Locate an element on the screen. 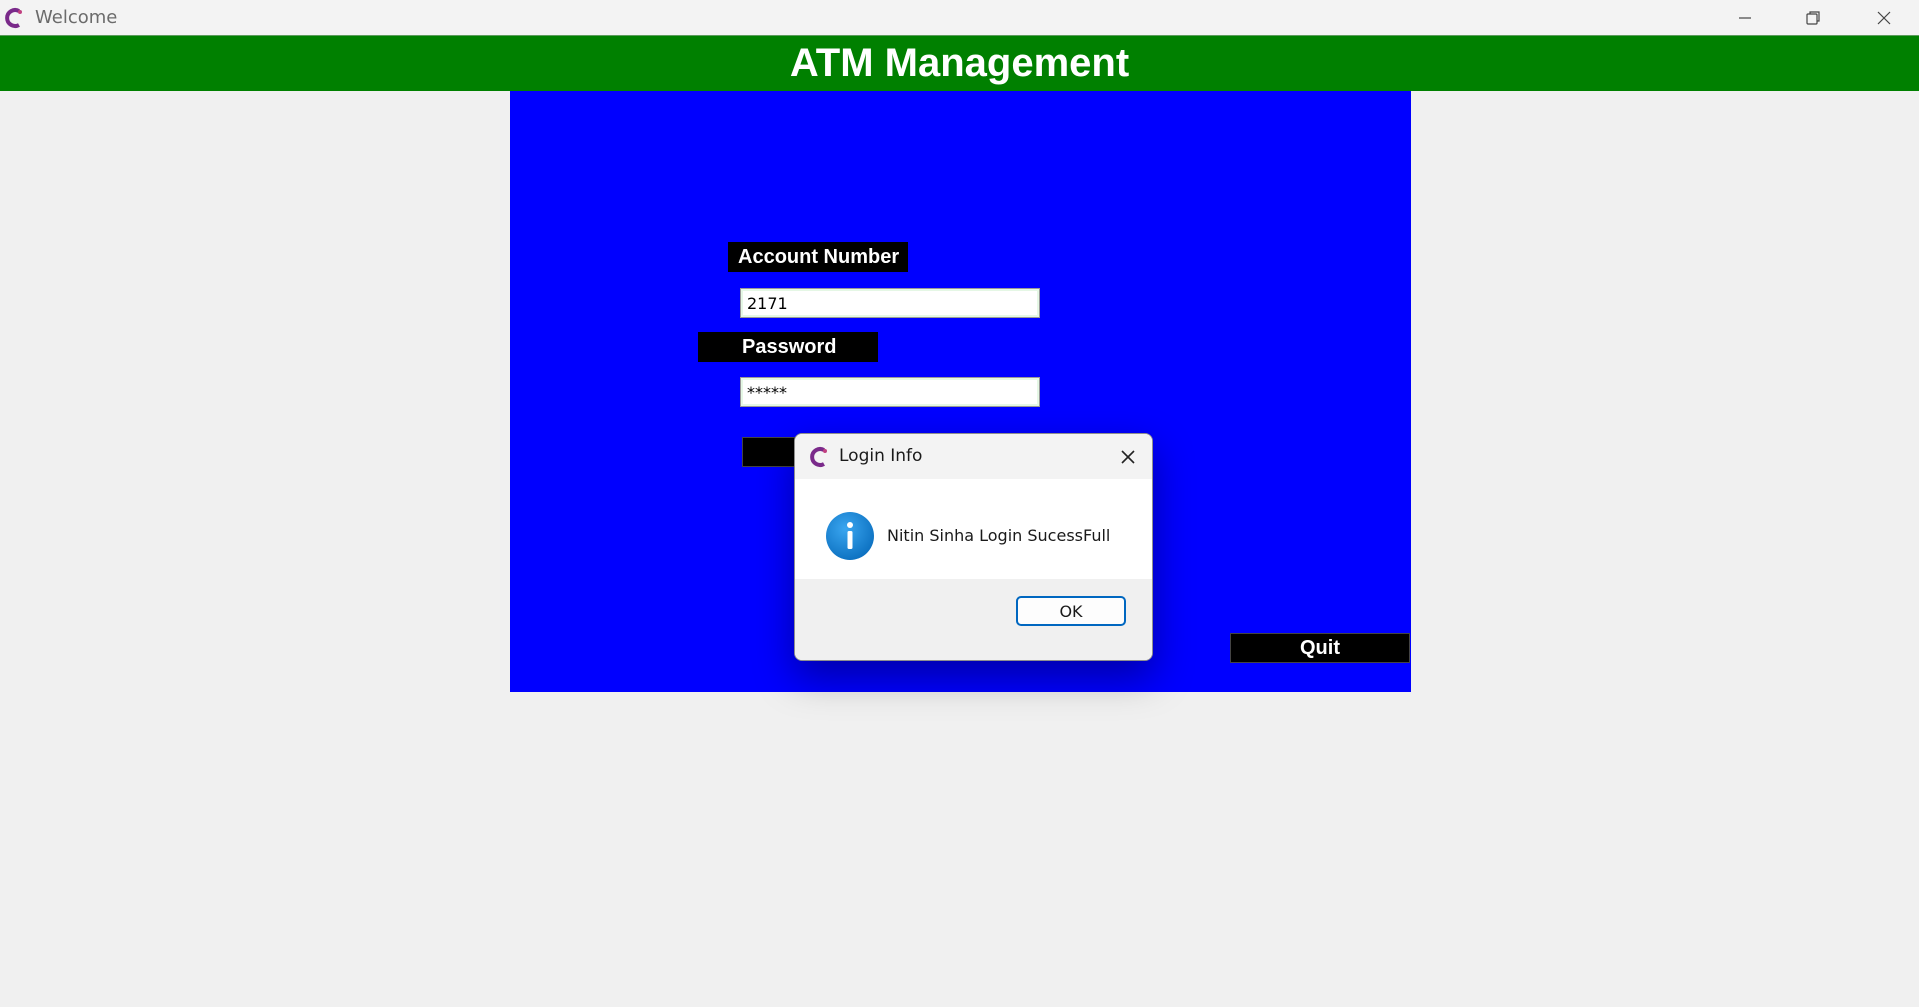  quit-button: Quit is located at coordinates (1320, 648).